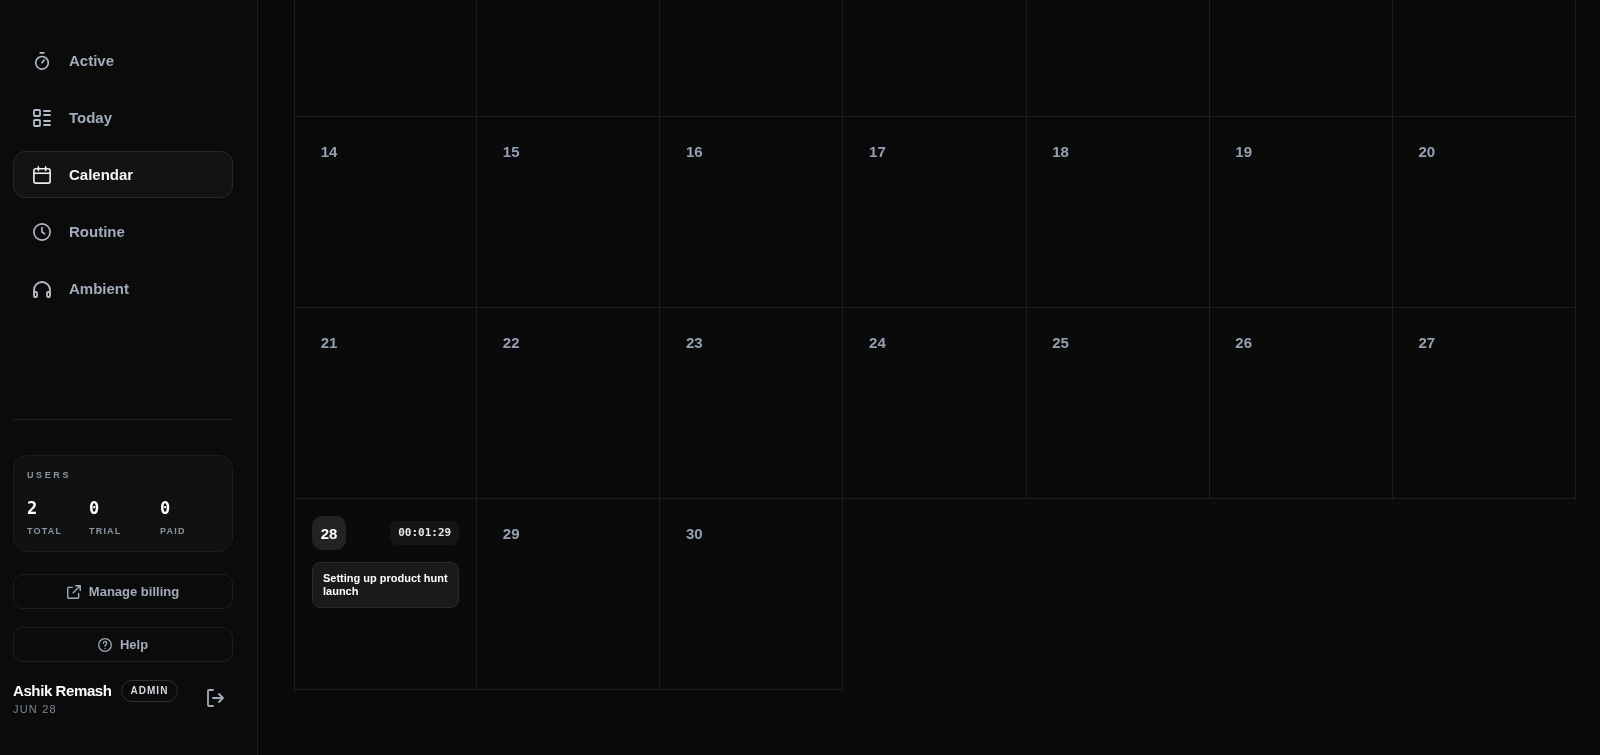 The height and width of the screenshot is (755, 1600). I want to click on help-button: Help, so click(123, 644).